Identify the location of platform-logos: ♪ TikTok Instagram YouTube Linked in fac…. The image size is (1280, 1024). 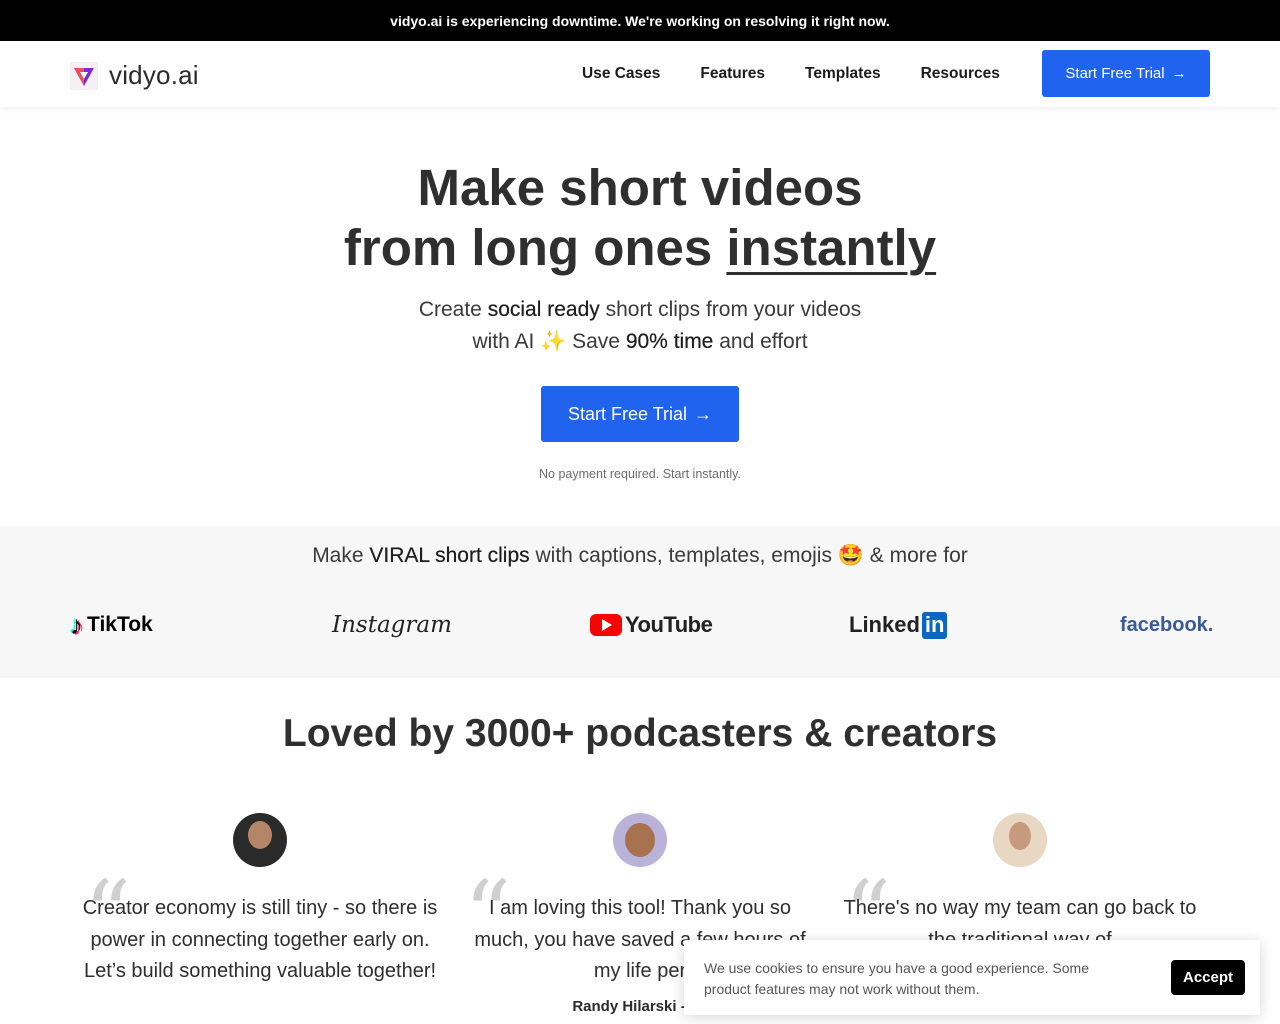
(640, 625).